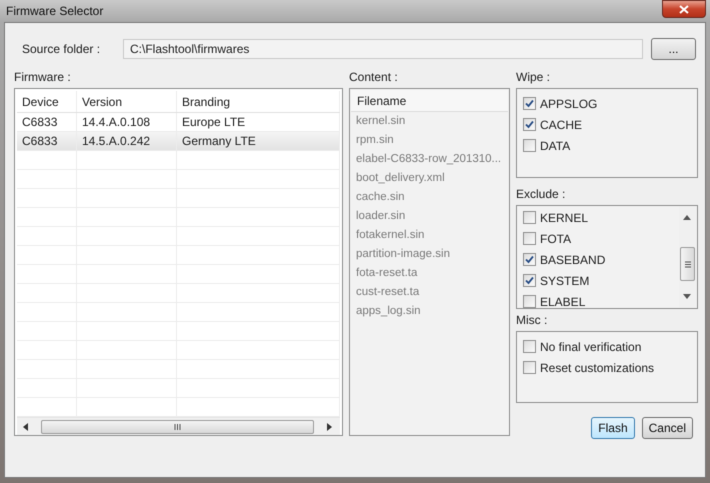  Describe the element at coordinates (54, 11) in the screenshot. I see `window-title: Firmware Selector` at that location.